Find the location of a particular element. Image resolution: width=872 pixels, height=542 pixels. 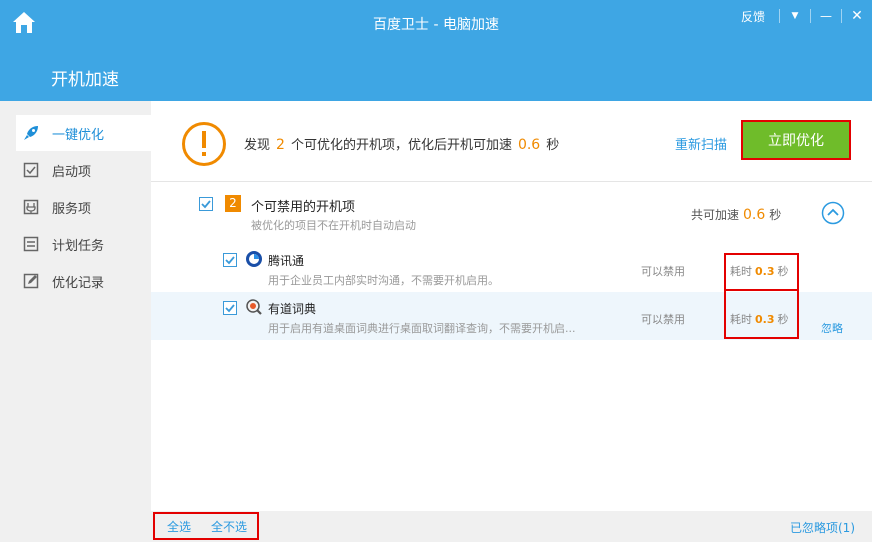

summary-prefix: 发现 is located at coordinates (257, 145).